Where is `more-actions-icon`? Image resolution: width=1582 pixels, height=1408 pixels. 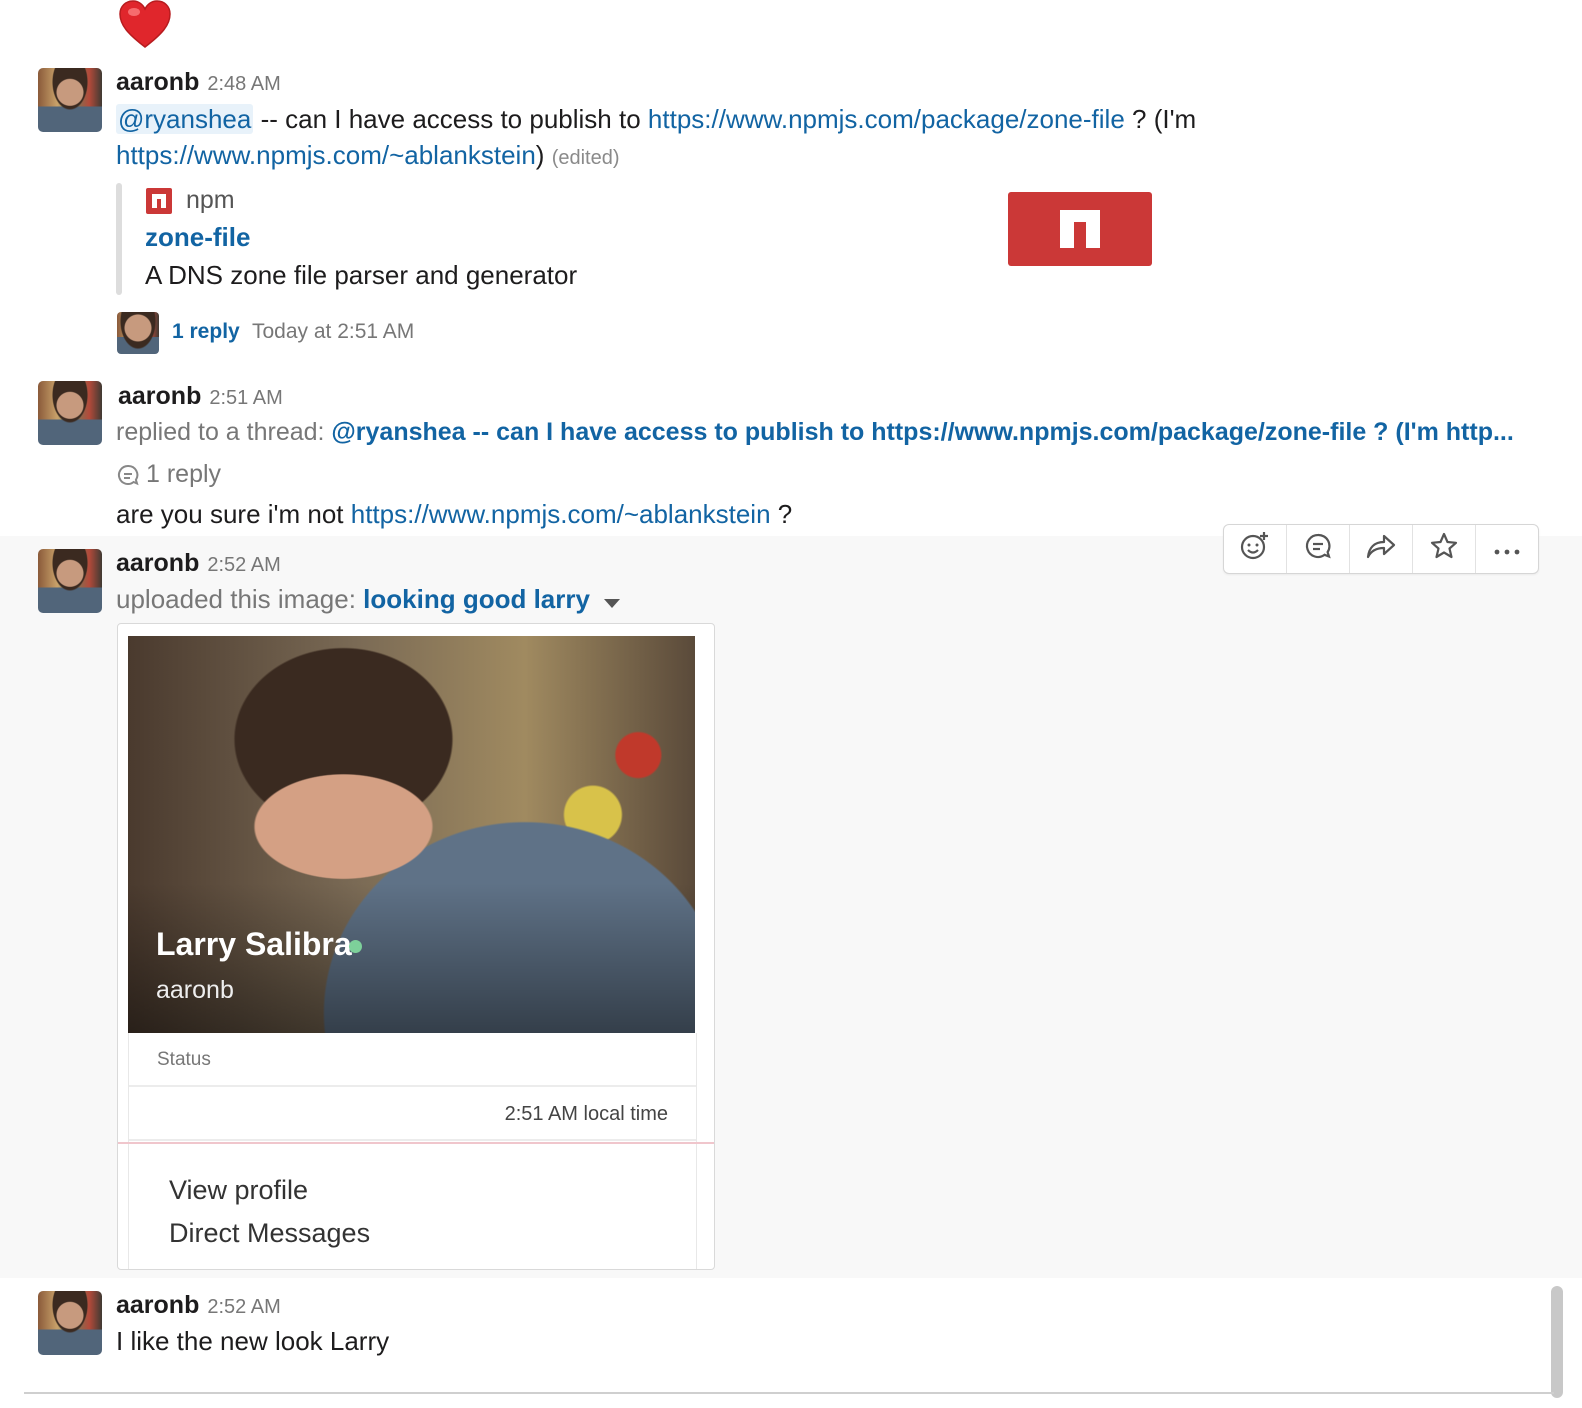 more-actions-icon is located at coordinates (1507, 549).